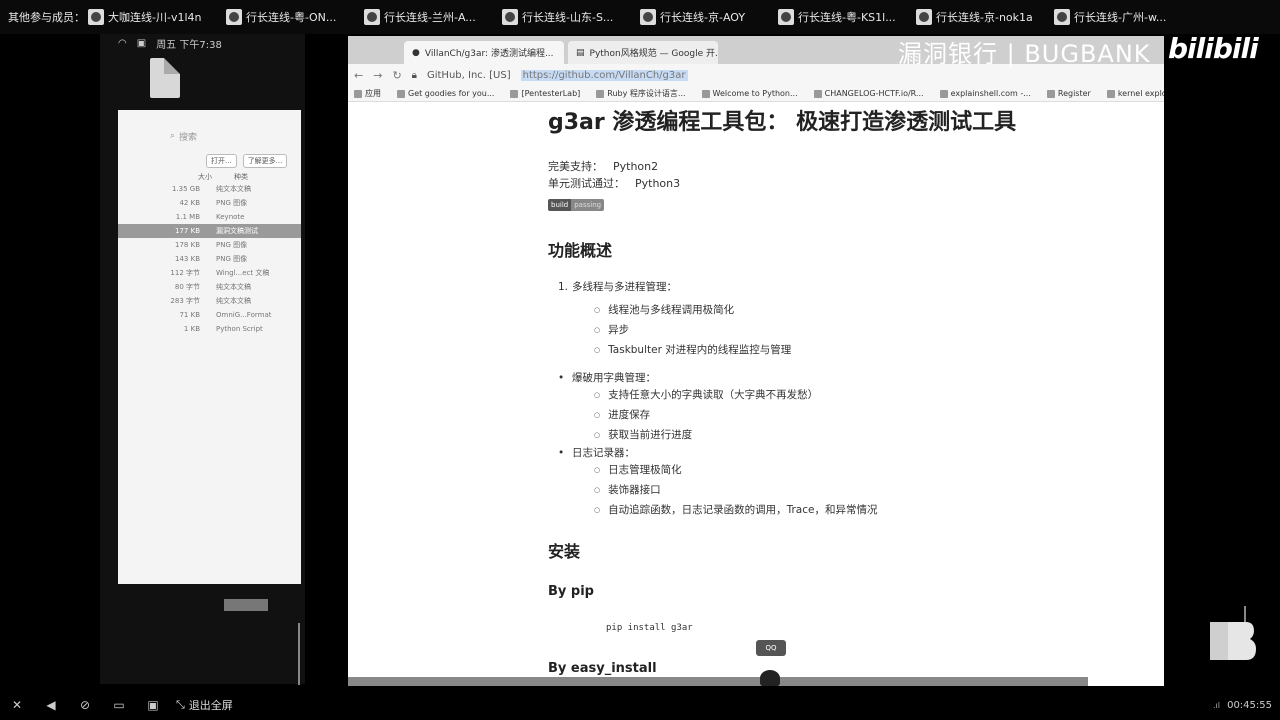  I want to click on file-kind: OmniG...Format, so click(244, 315).